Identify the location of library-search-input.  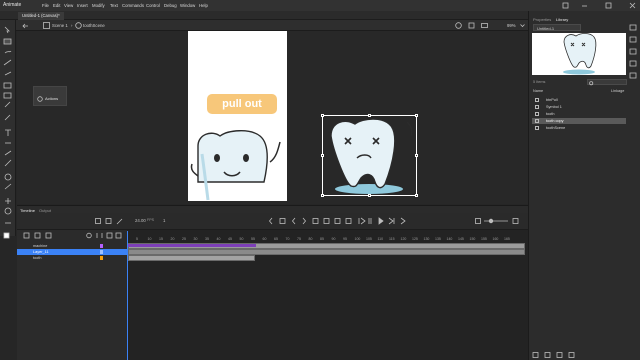
(607, 82).